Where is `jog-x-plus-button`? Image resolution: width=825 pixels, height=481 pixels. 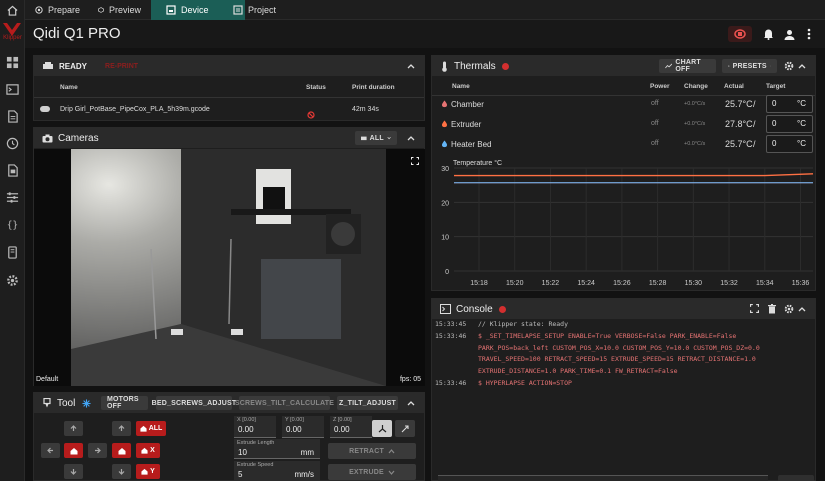
jog-x-plus-button is located at coordinates (97, 450).